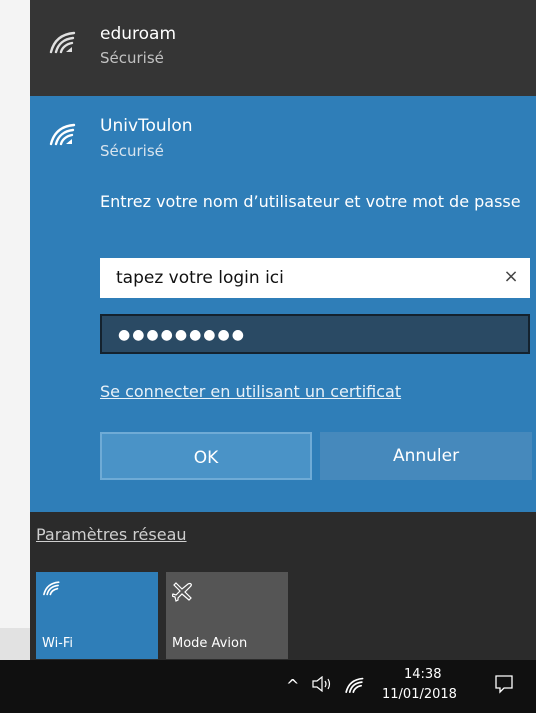  What do you see at coordinates (15, 330) in the screenshot?
I see `desktop-edge` at bounding box center [15, 330].